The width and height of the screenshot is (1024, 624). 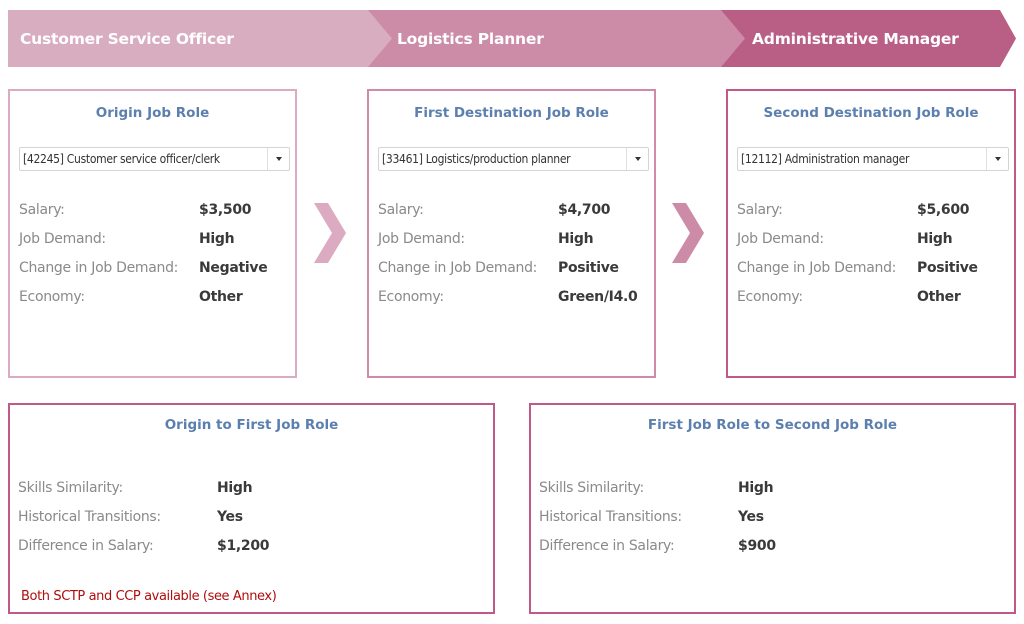 I want to click on card-title: Origin to First Job Role, so click(x=251, y=425).